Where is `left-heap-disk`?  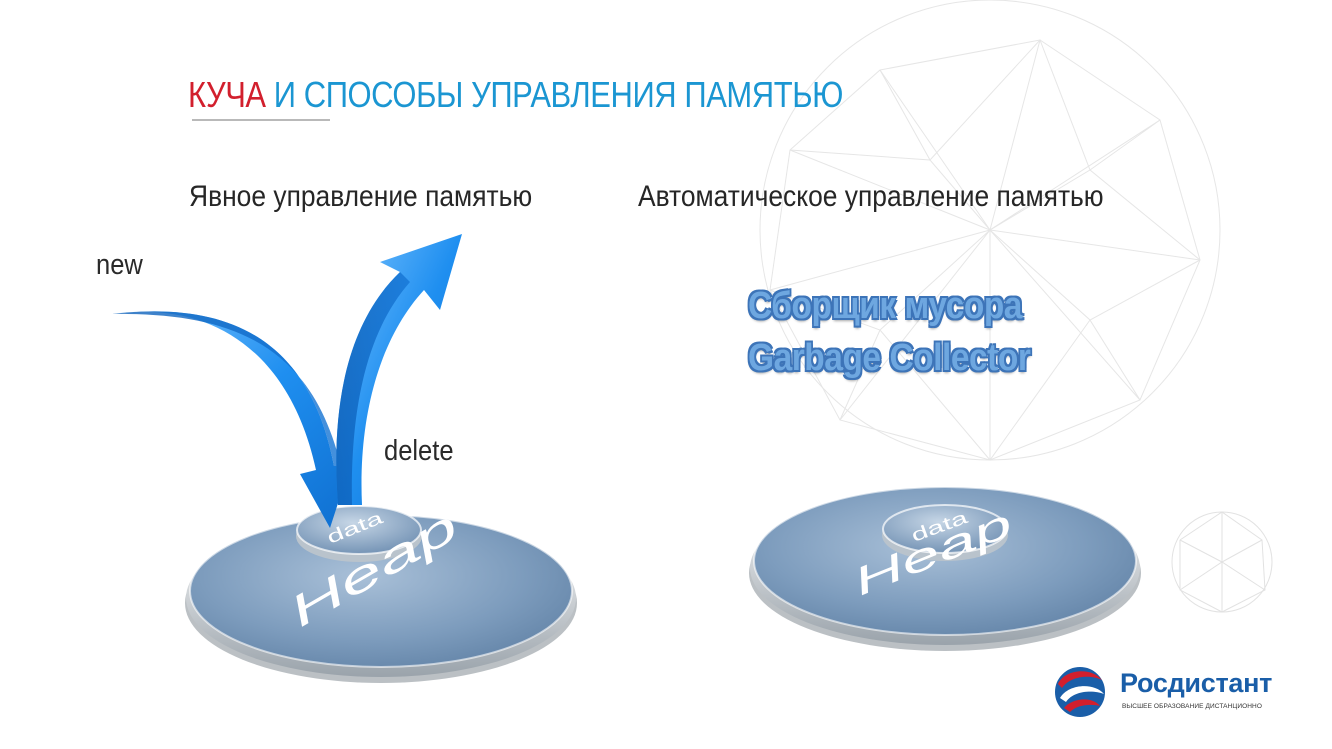
left-heap-disk is located at coordinates (381, 594).